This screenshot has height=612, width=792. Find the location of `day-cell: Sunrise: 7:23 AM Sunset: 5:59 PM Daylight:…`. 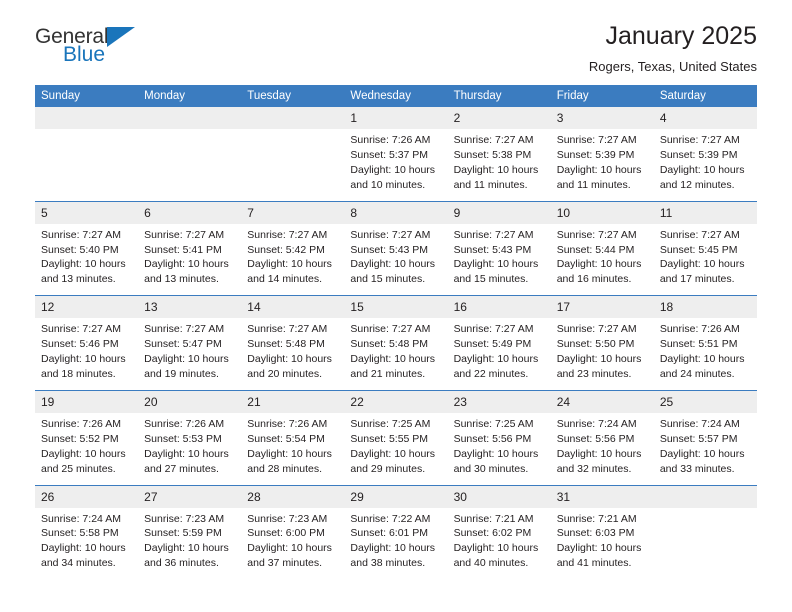

day-cell: Sunrise: 7:23 AM Sunset: 5:59 PM Daylight:… is located at coordinates (190, 543).